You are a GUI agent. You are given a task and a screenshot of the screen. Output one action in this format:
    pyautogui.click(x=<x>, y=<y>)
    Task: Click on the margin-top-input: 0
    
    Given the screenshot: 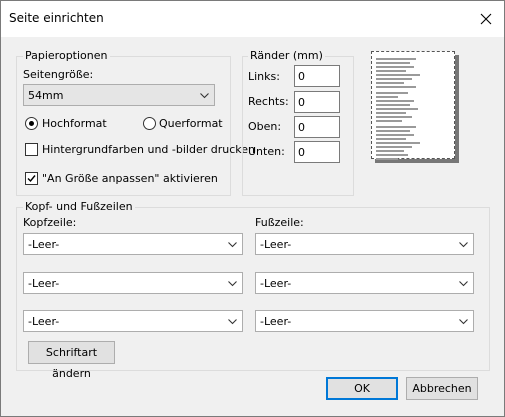 What is the action you would take?
    pyautogui.click(x=317, y=127)
    